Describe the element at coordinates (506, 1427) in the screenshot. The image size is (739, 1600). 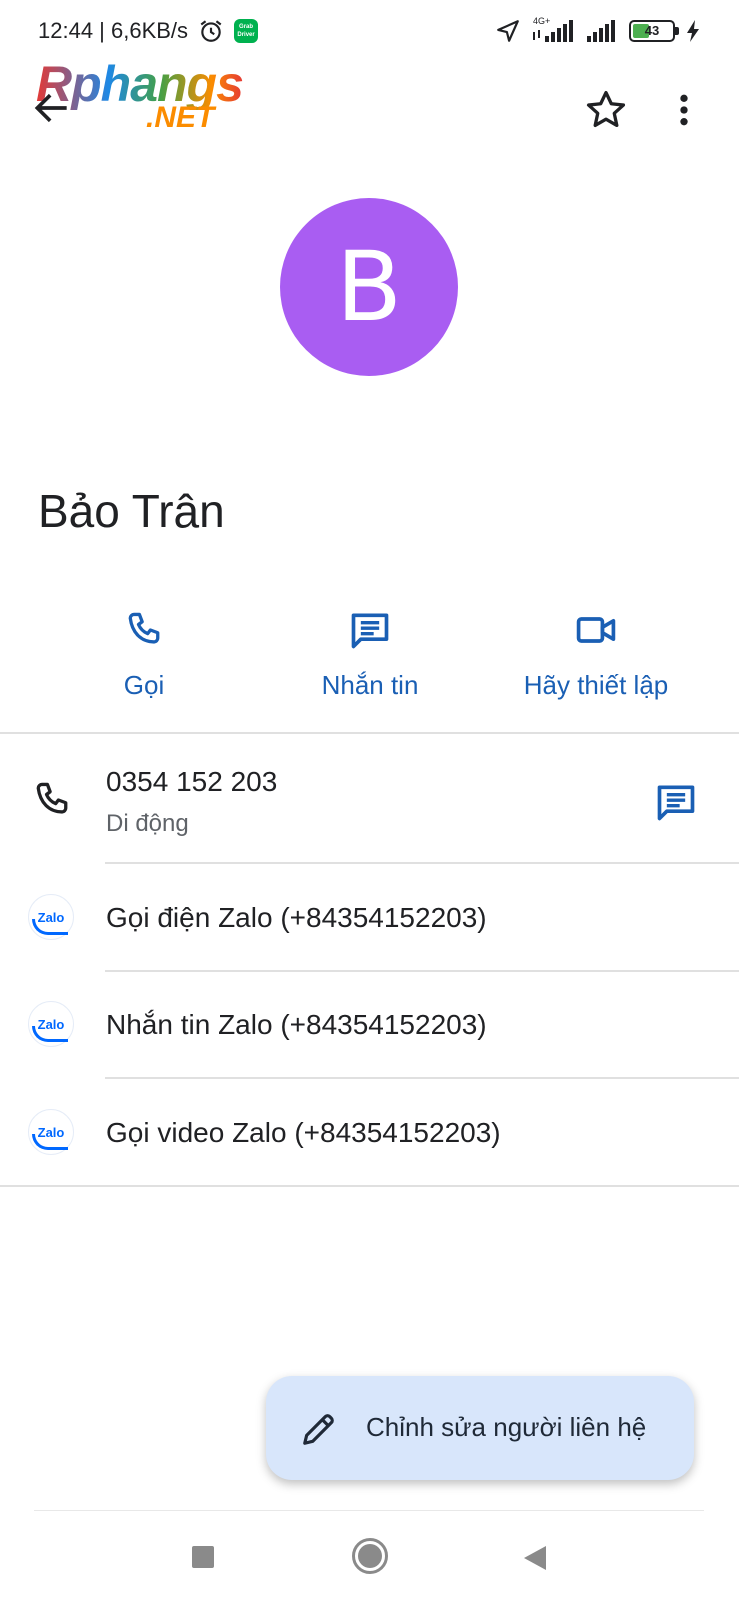
I see `edit-contact-label: Chỉnh sửa người liên hệ` at that location.